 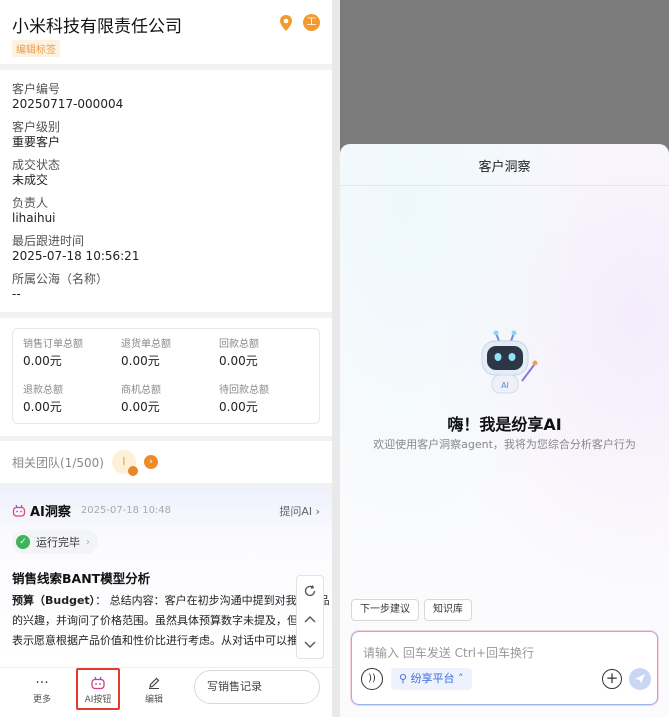 What do you see at coordinates (81, 578) in the screenshot?
I see `bant-section-title: 销售线索BANT模型分析` at bounding box center [81, 578].